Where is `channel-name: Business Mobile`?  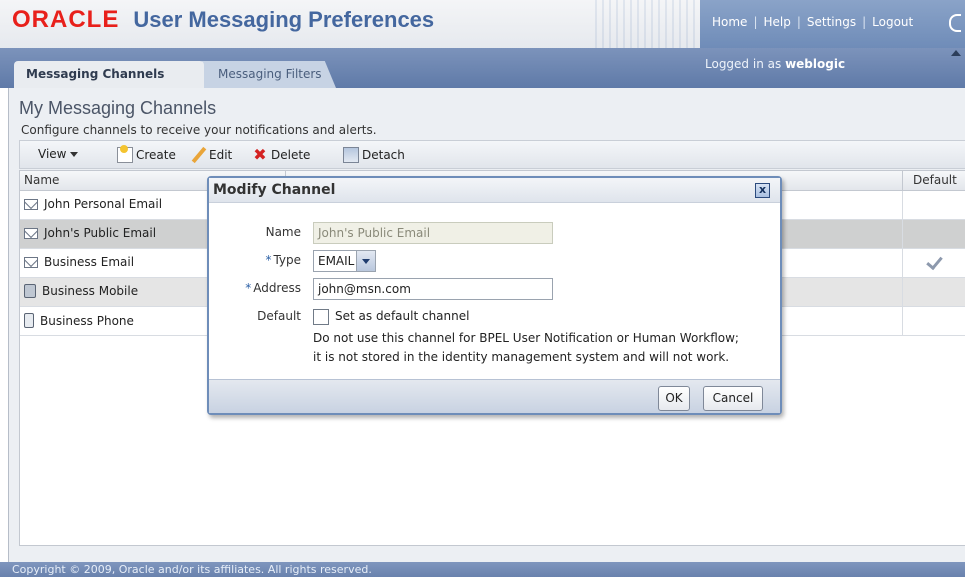 channel-name: Business Mobile is located at coordinates (90, 291).